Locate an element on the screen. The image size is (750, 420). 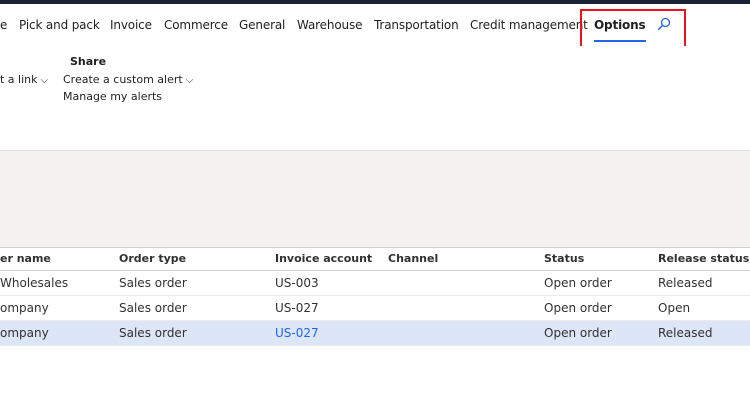
cell-customer-name: Wholesales is located at coordinates (34, 283).